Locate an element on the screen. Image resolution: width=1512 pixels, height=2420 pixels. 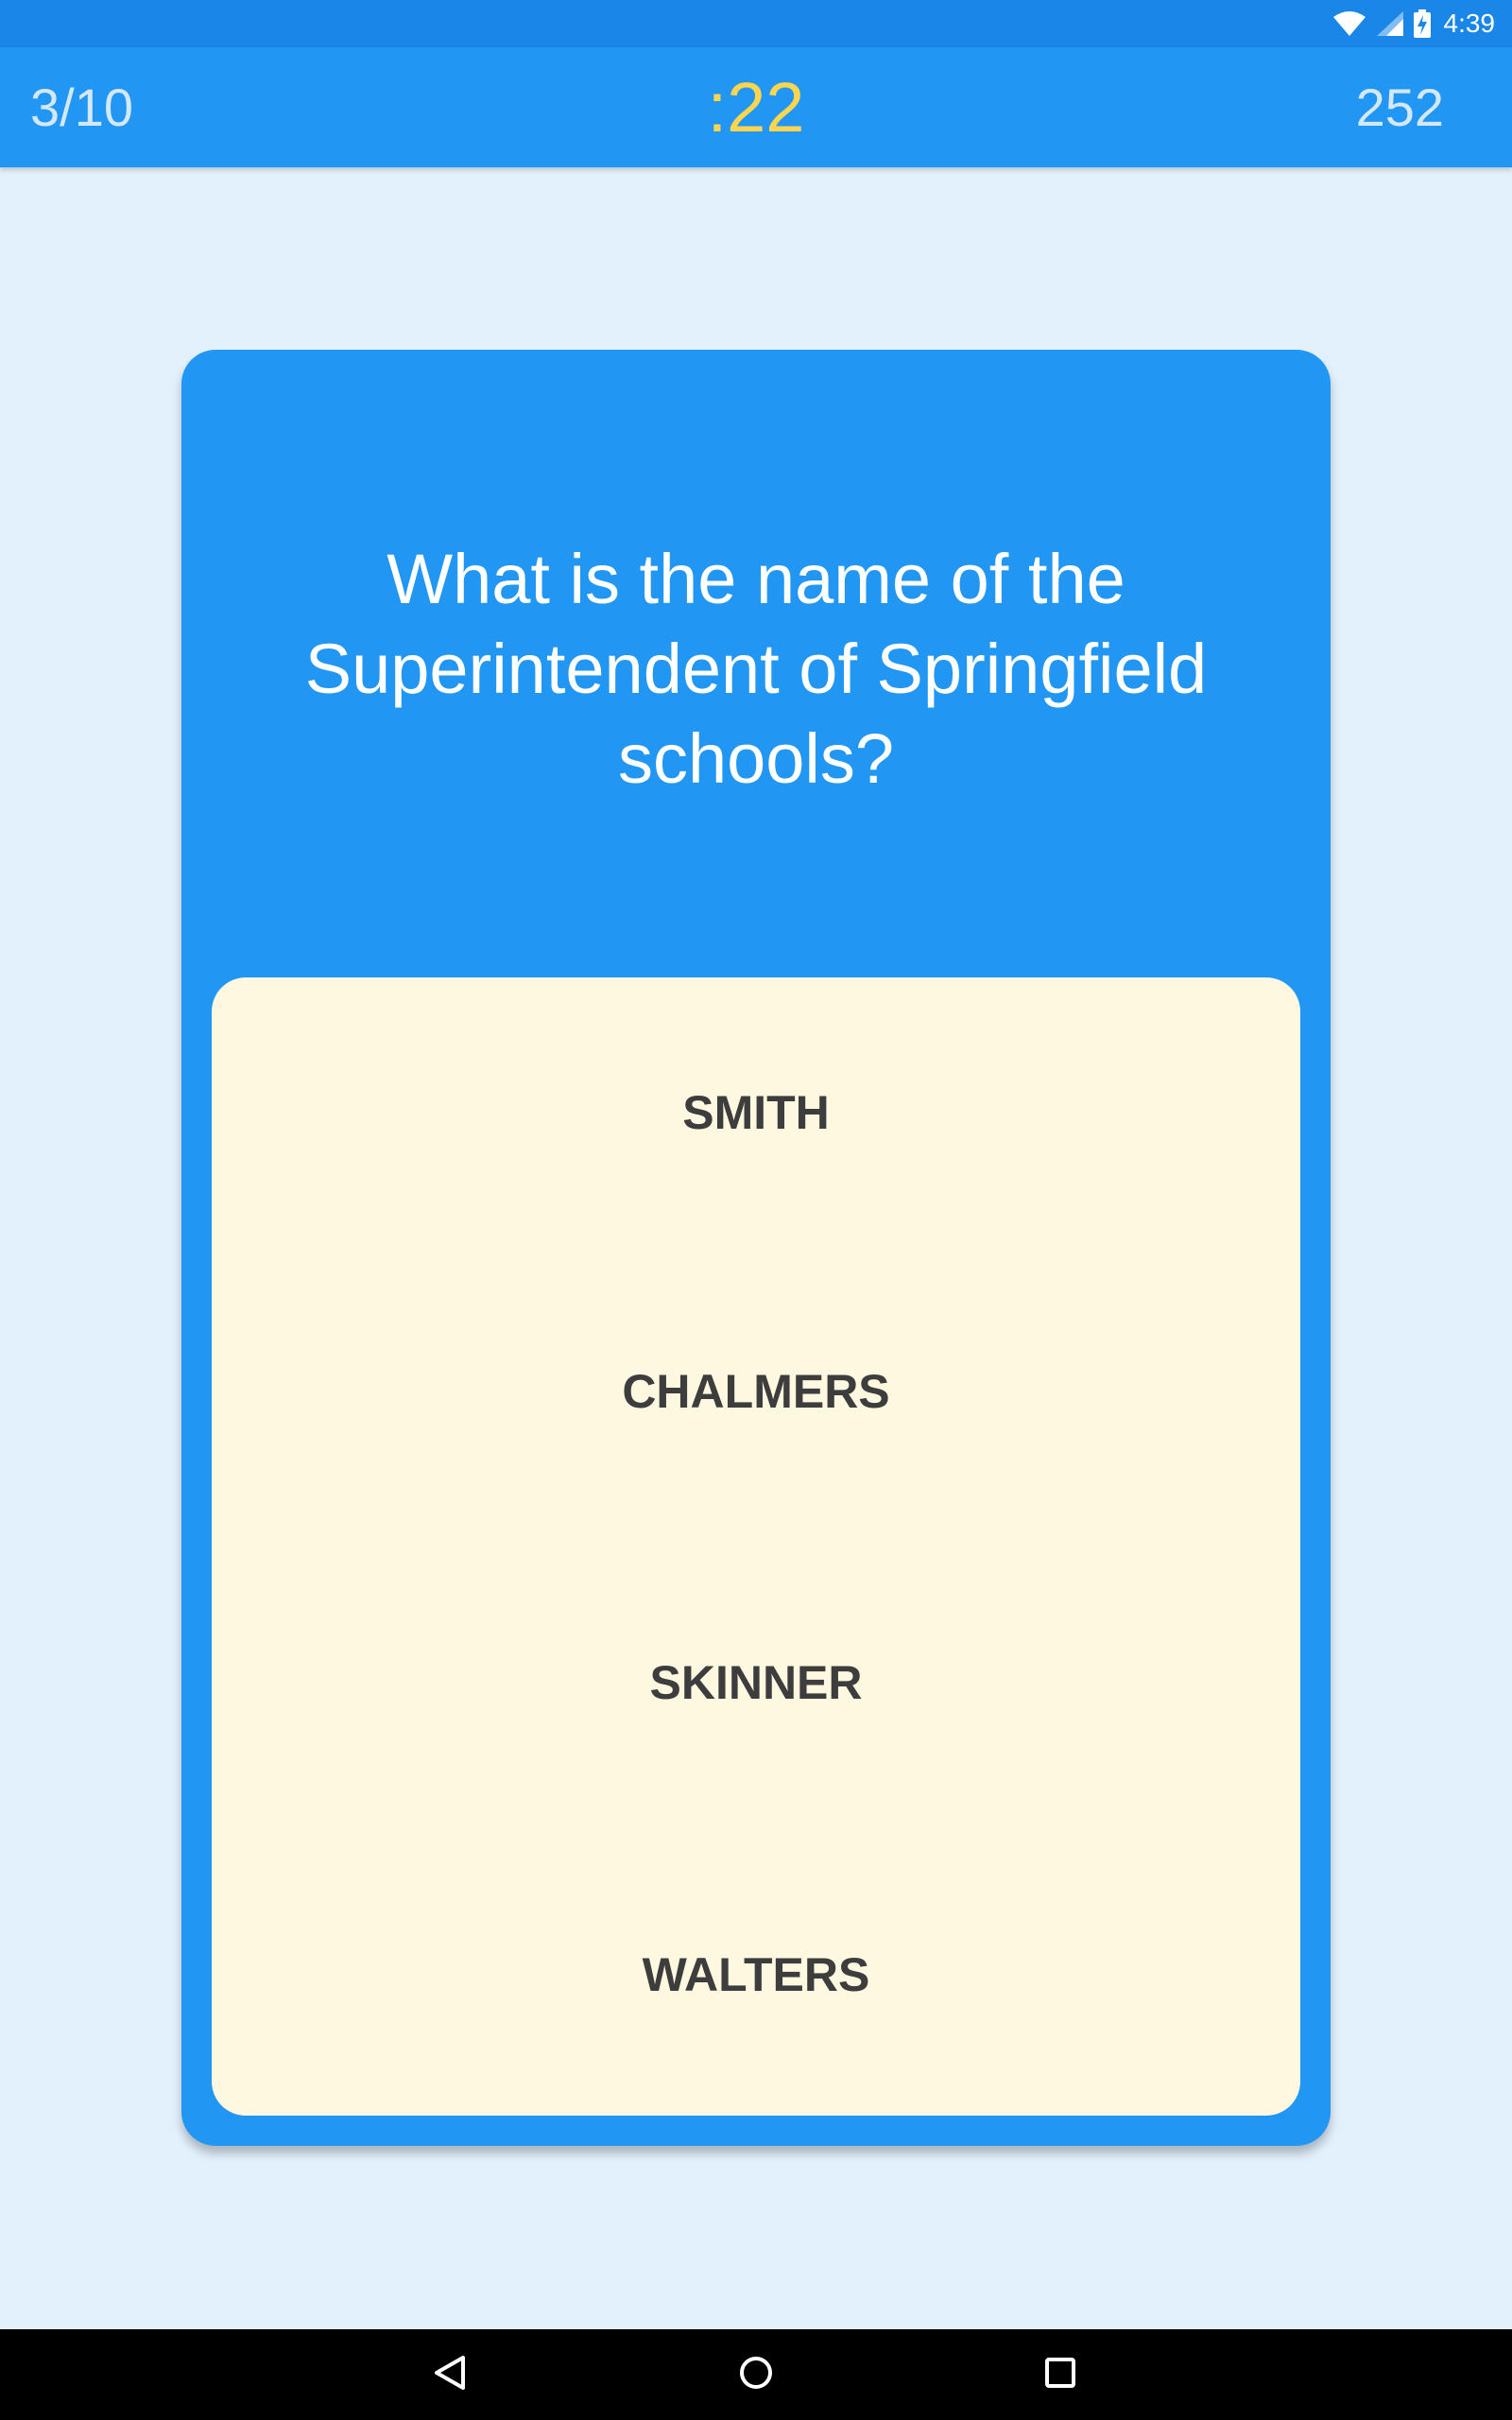
answer-option: SKINNER is located at coordinates (756, 1683).